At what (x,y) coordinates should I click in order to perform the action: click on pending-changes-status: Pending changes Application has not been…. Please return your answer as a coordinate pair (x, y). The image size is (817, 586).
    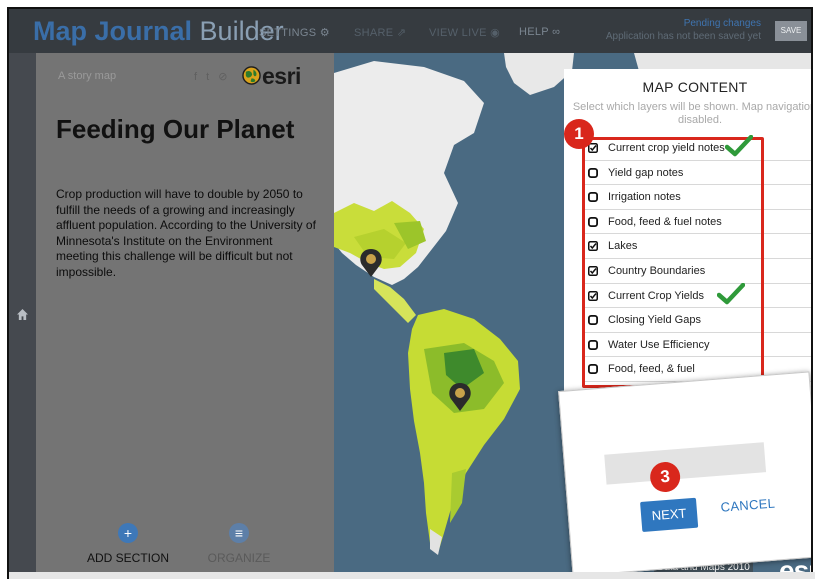
    Looking at the image, I should click on (683, 30).